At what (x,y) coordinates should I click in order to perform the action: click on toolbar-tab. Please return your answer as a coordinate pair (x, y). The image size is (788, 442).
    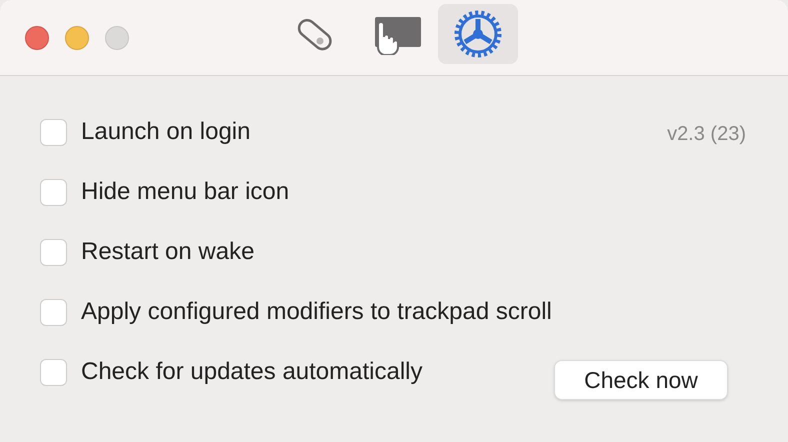
    Looking at the image, I should click on (478, 34).